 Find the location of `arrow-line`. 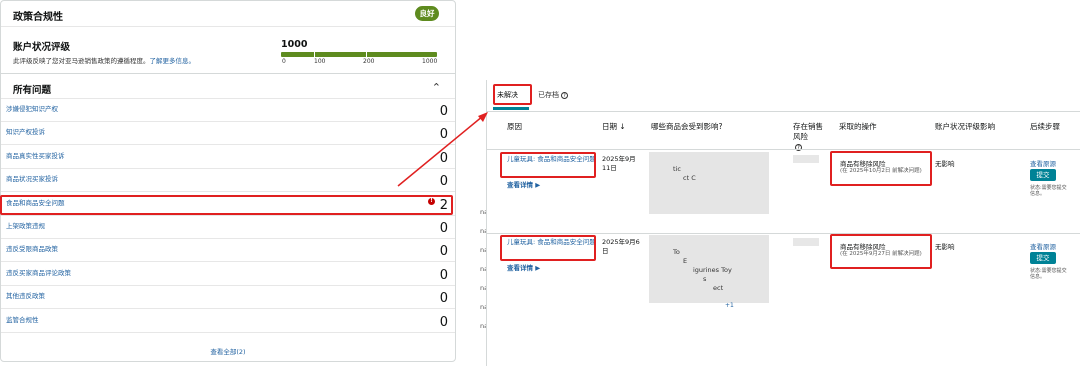

arrow-line is located at coordinates (440, 151).